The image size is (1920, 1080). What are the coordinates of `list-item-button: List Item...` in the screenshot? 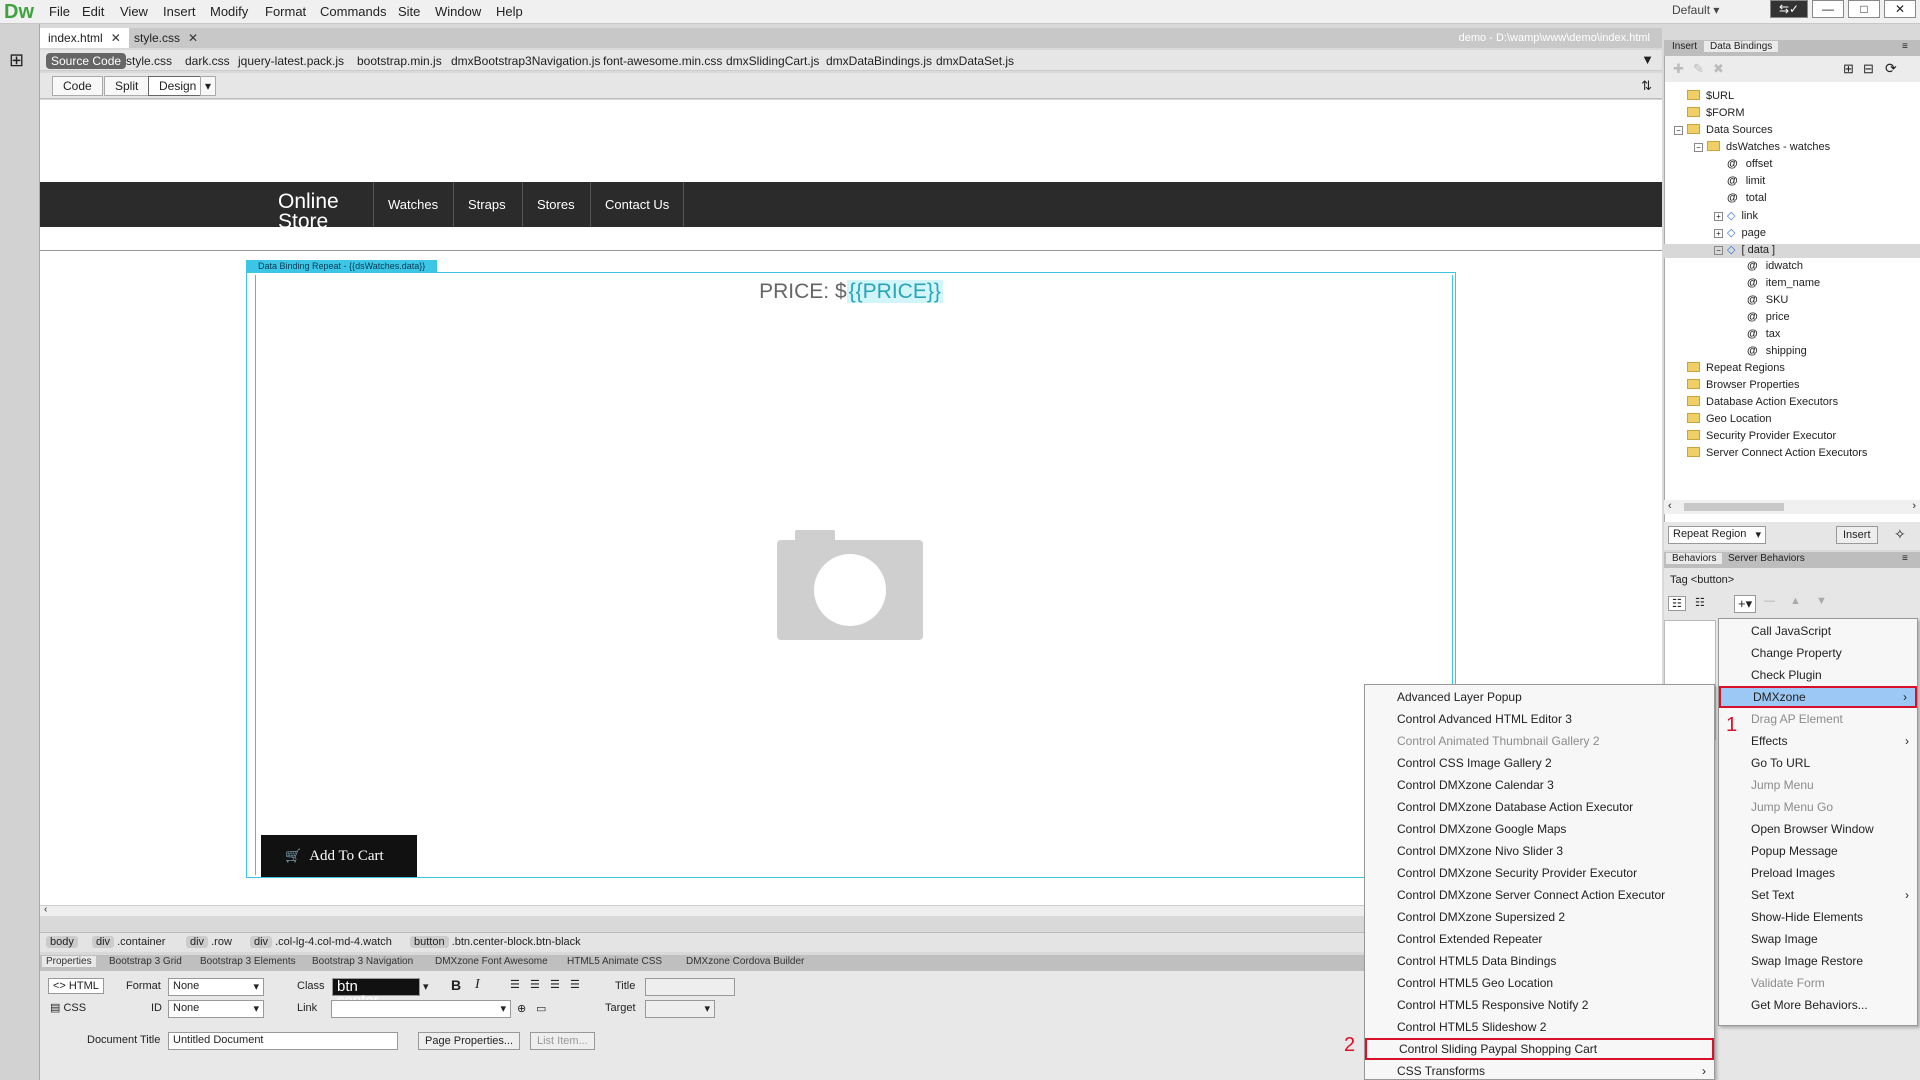 It's located at (562, 1041).